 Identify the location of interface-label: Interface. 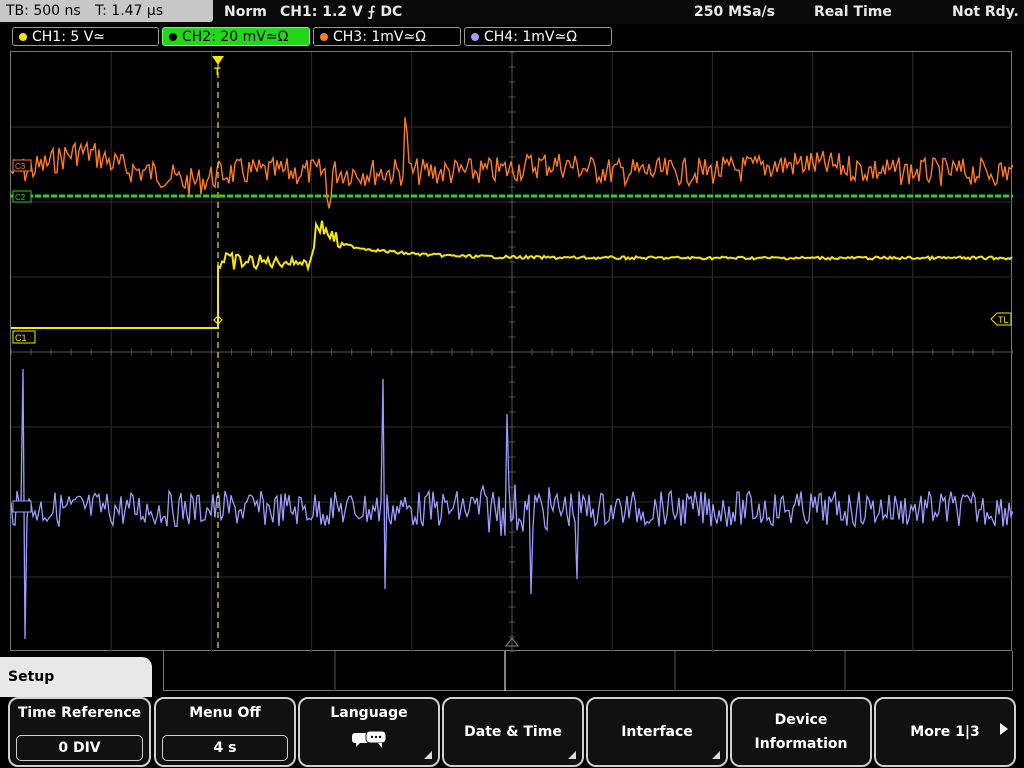
(657, 732).